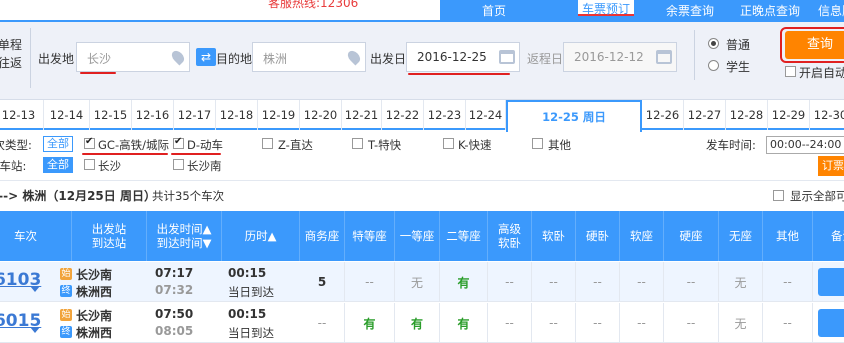  I want to click on seat-no-seat: 无, so click(741, 282).